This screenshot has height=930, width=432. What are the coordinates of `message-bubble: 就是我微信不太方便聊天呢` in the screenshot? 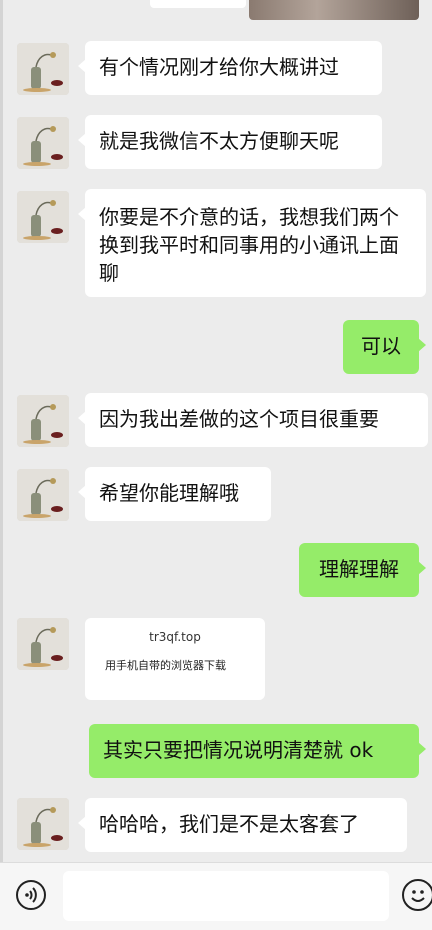 It's located at (230, 142).